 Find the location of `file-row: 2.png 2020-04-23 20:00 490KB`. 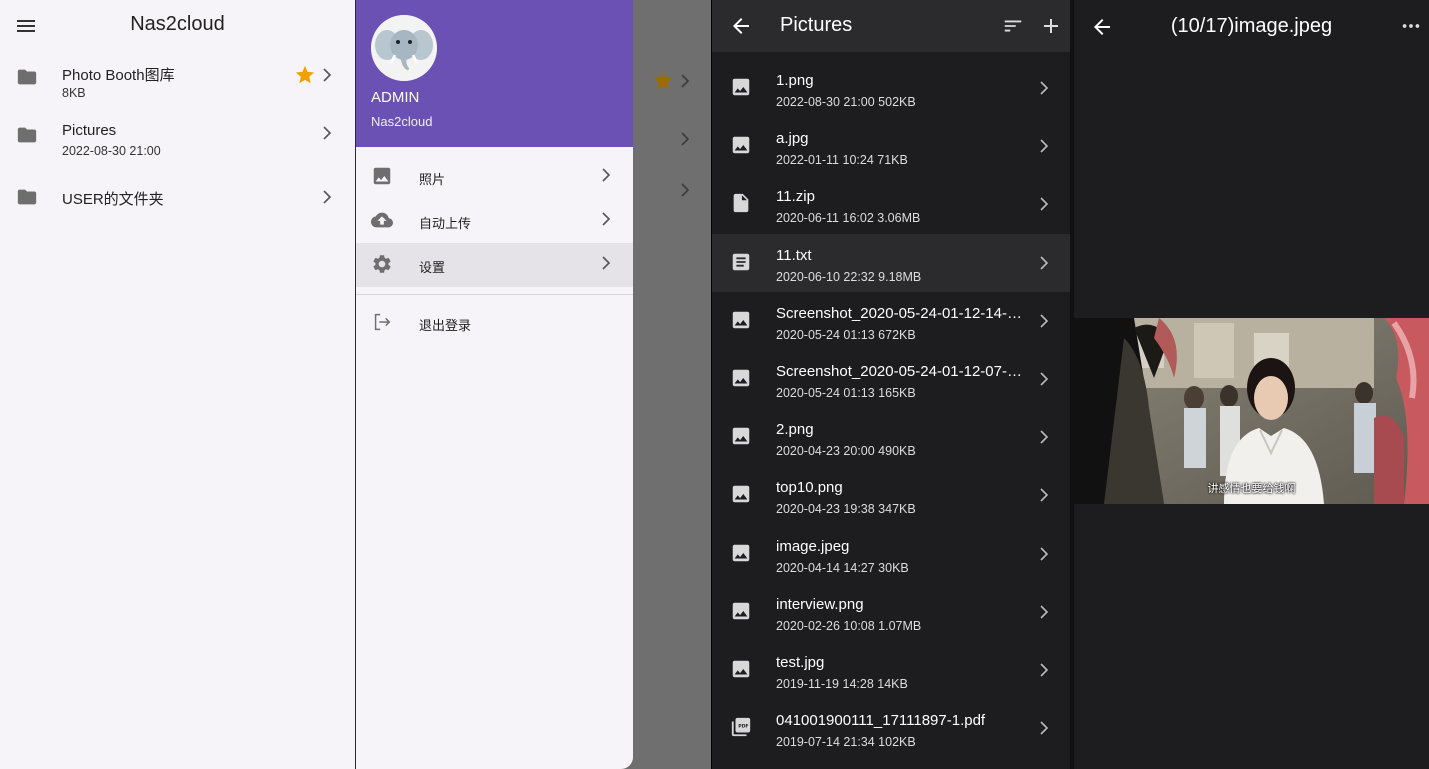

file-row: 2.png 2020-04-23 20:00 490KB is located at coordinates (891, 437).